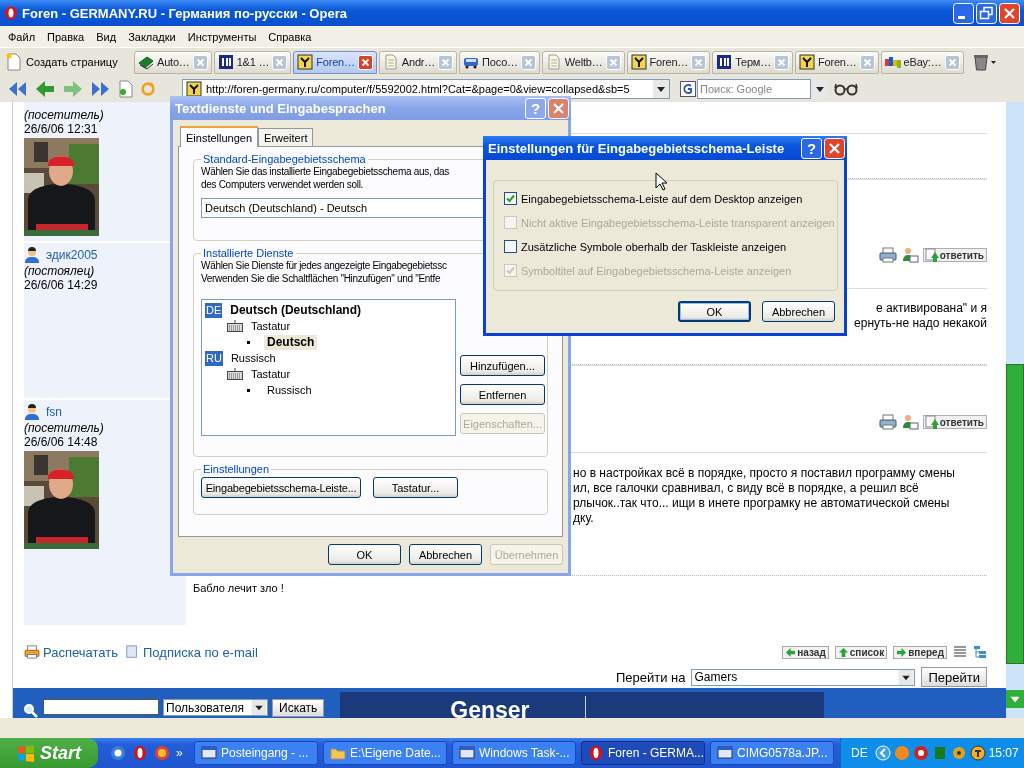 The image size is (1024, 768). Describe the element at coordinates (688, 89) in the screenshot. I see `search-engine-icon` at that location.